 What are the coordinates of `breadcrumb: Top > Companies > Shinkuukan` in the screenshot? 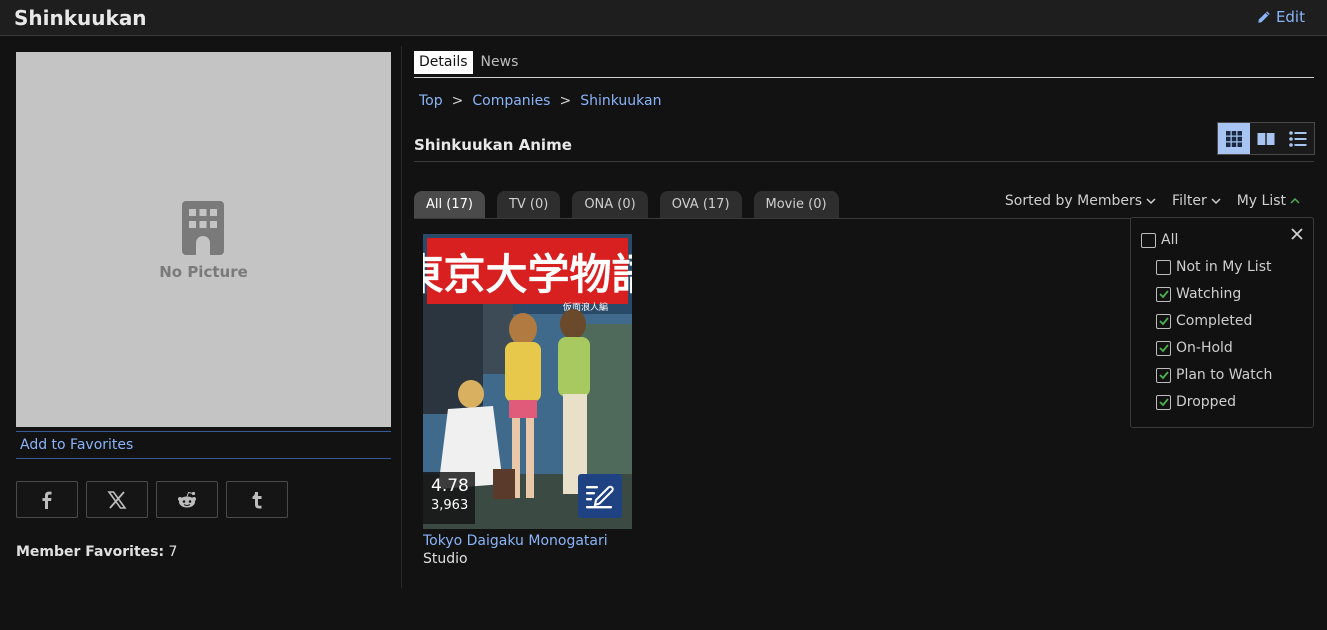 It's located at (540, 101).